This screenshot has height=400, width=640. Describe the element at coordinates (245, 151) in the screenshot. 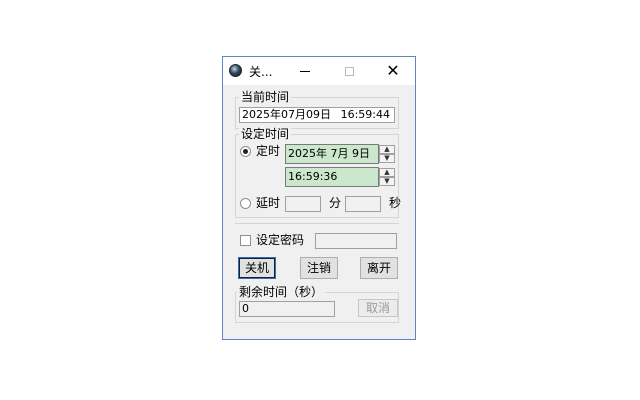

I see `scheduled-radio` at that location.